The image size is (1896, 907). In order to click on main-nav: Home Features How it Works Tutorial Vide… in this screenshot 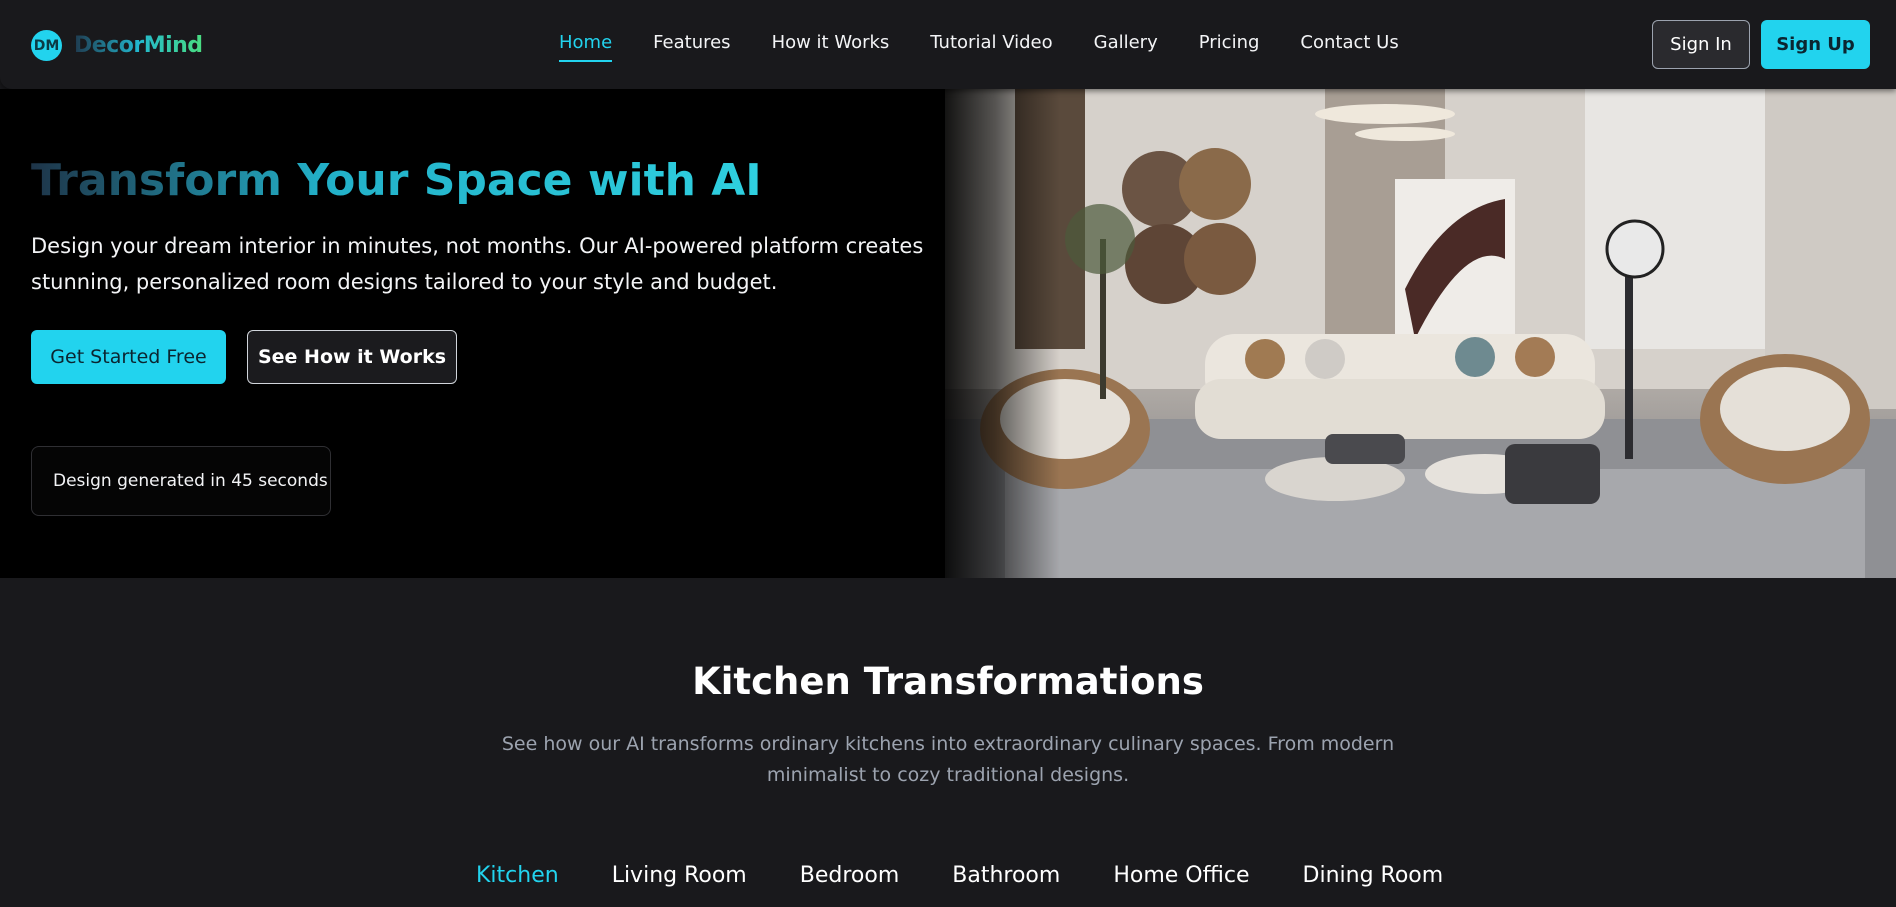, I will do `click(999, 47)`.